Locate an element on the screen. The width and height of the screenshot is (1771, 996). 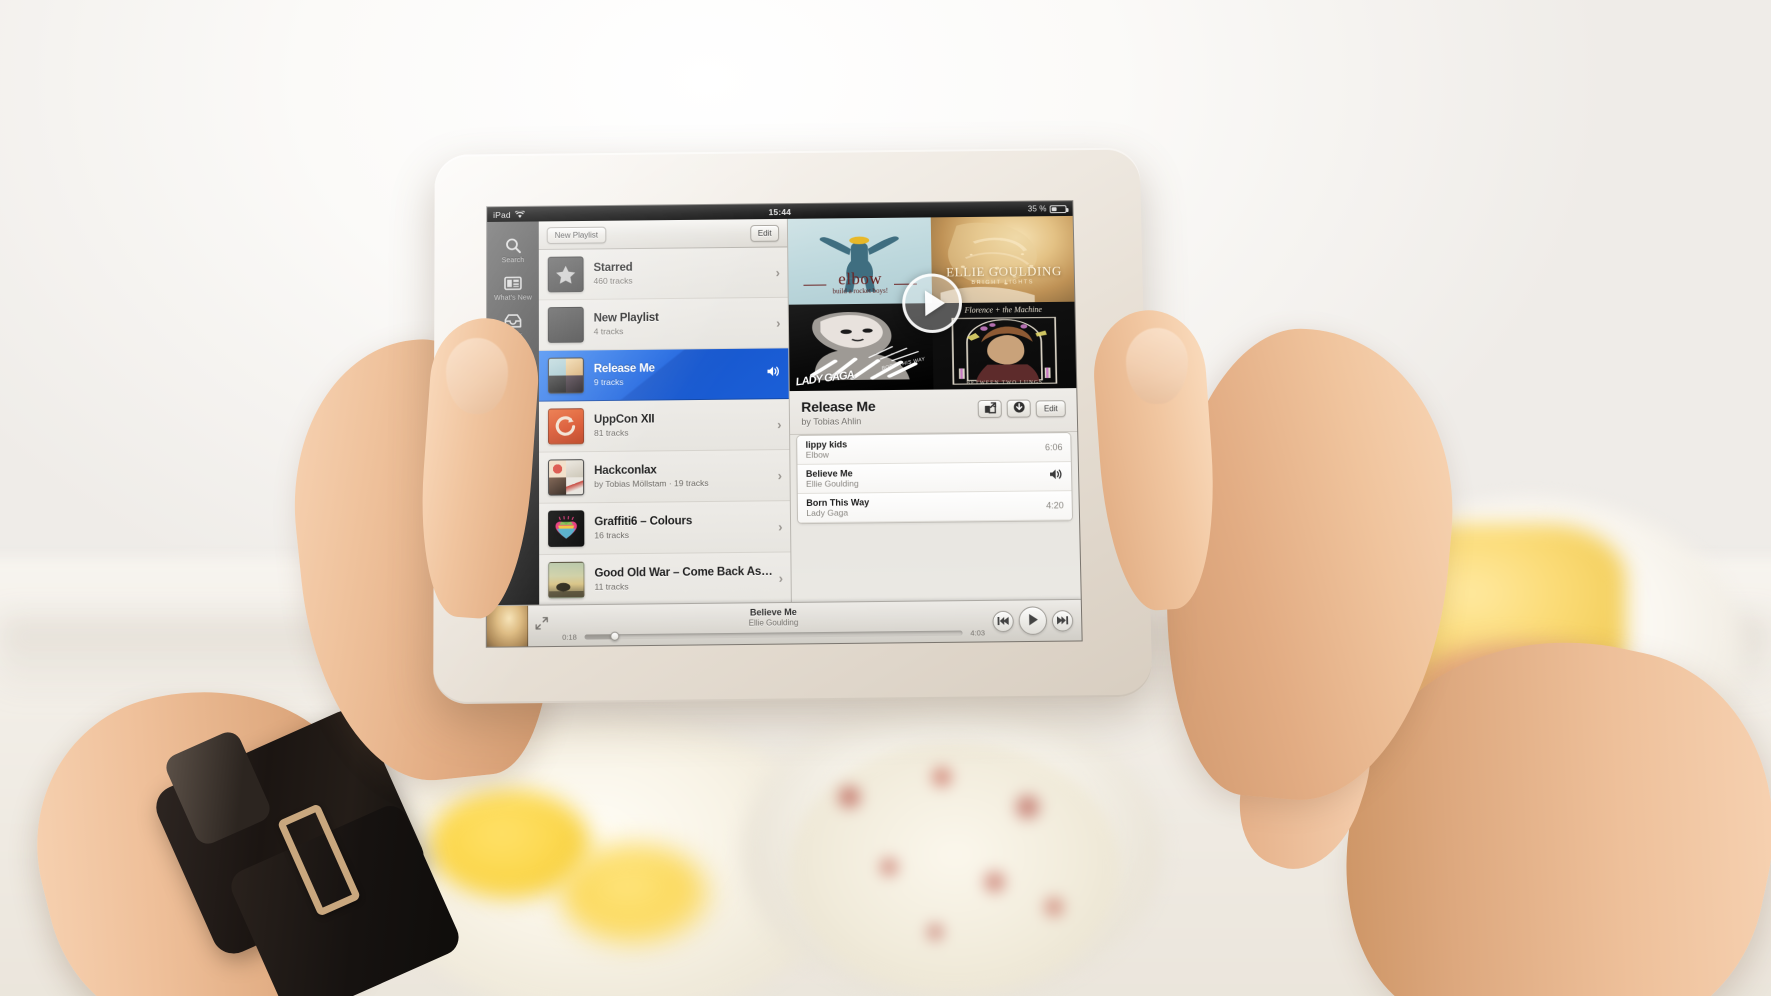
playlist-text: UppCon XII 81 tracks is located at coordinates (682, 425).